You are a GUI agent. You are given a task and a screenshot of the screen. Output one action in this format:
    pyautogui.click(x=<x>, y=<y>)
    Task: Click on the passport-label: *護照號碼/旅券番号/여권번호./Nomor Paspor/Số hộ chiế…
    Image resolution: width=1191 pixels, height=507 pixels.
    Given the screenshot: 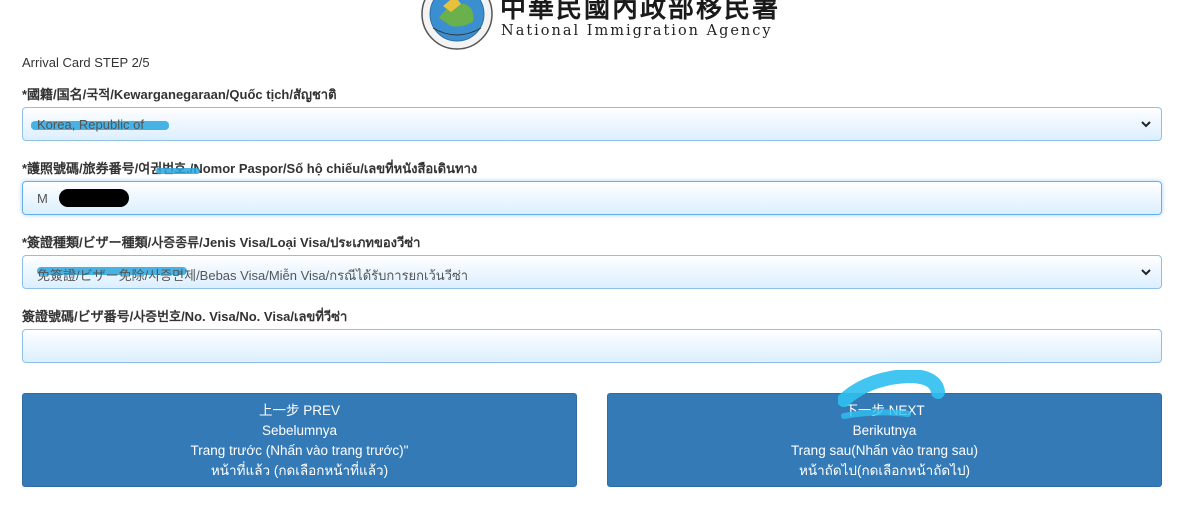 What is the action you would take?
    pyautogui.click(x=250, y=168)
    